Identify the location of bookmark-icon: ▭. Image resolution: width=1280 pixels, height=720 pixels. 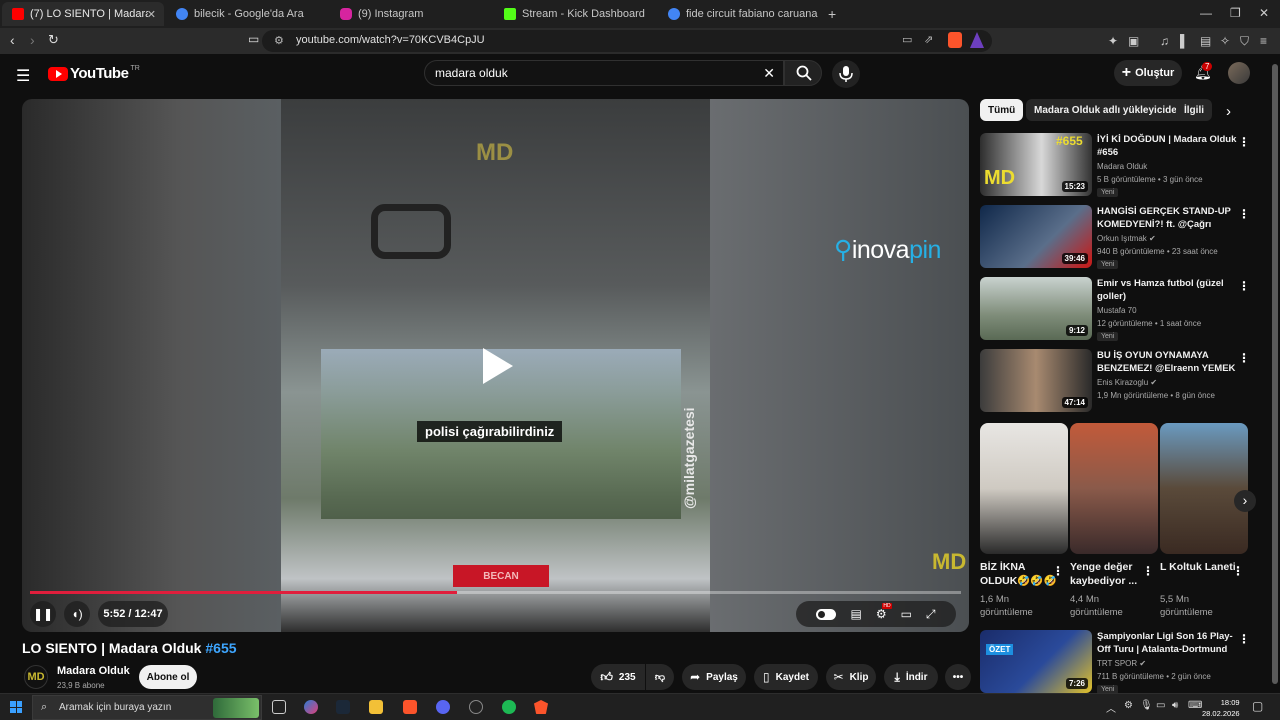
(253, 39).